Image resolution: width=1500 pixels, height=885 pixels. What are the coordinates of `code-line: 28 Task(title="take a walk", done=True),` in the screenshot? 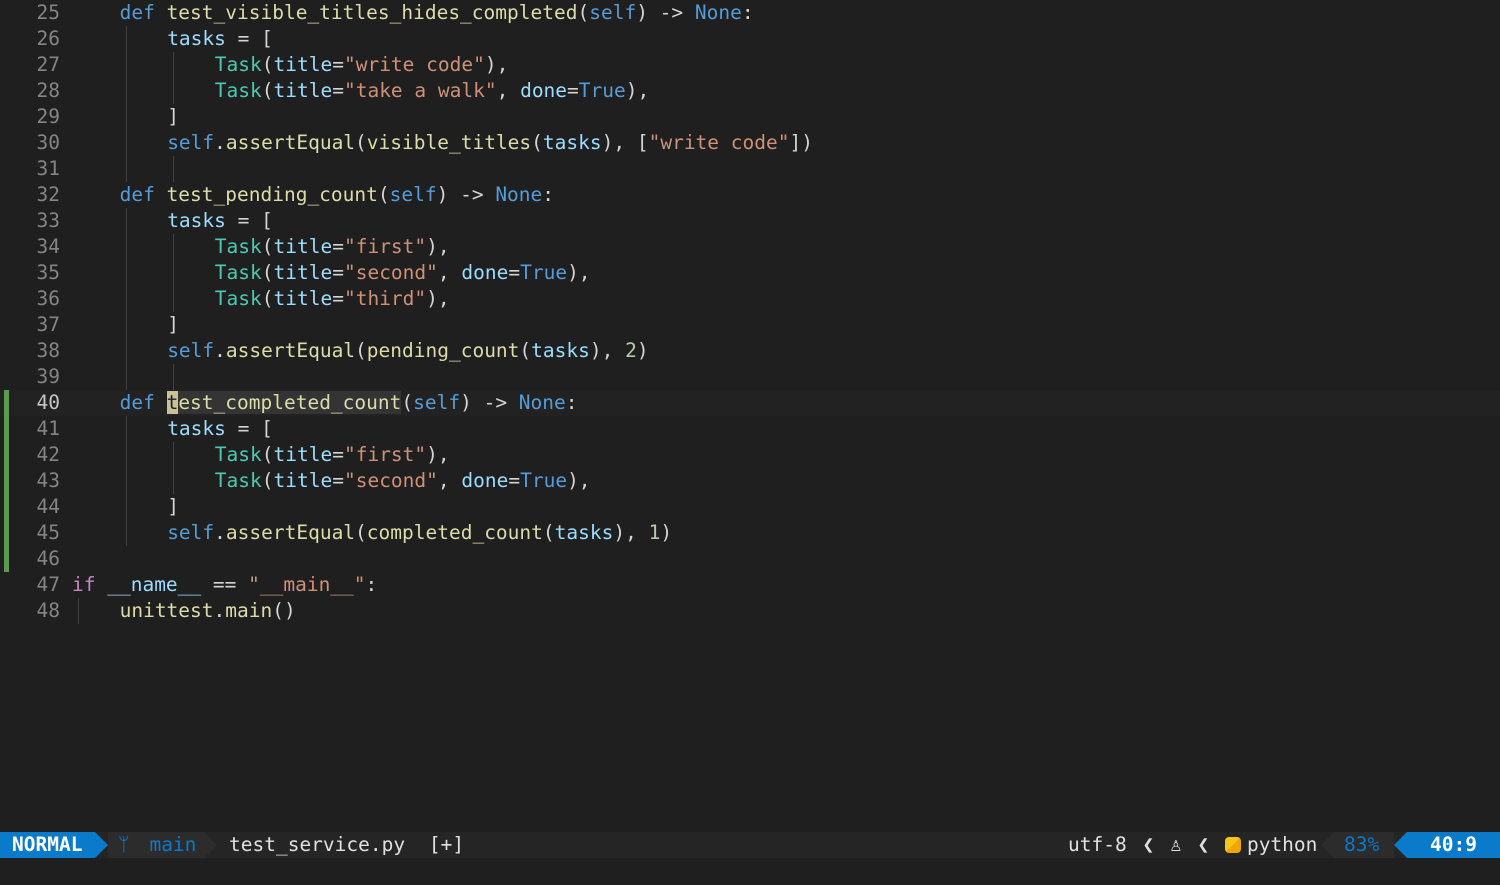 It's located at (750, 91).